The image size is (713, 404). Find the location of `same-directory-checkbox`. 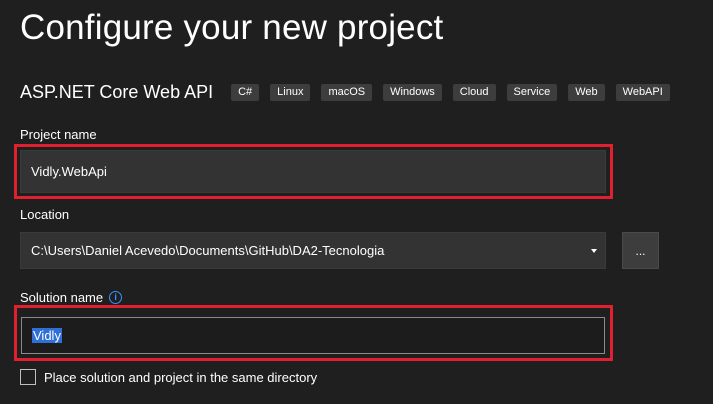

same-directory-checkbox is located at coordinates (28, 377).